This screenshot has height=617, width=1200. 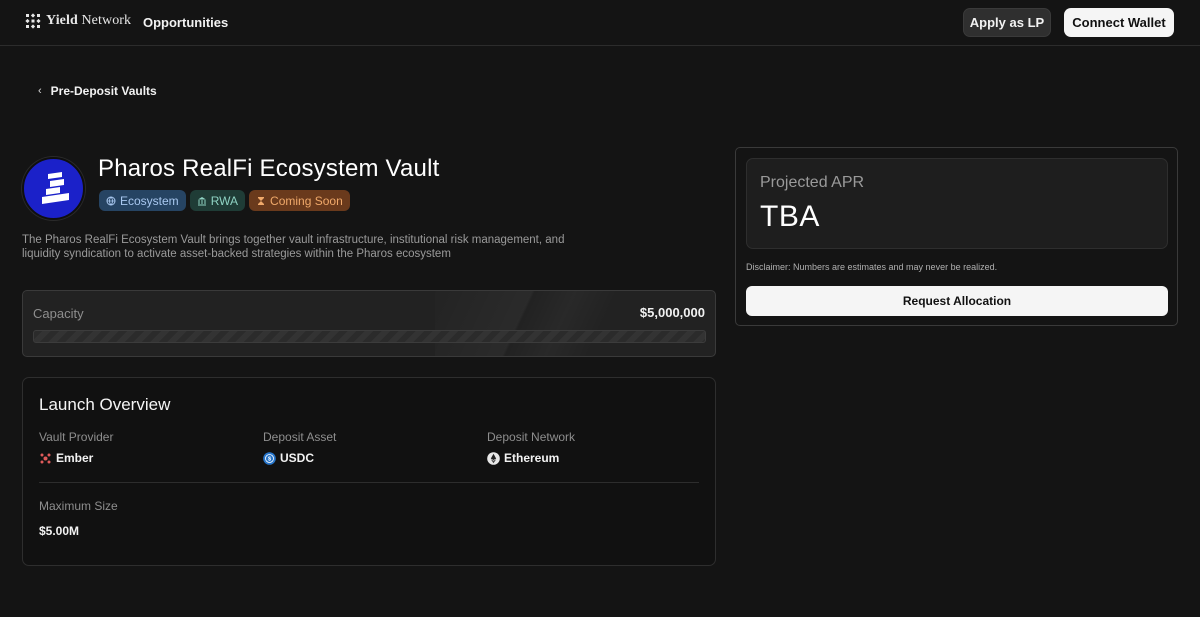 I want to click on maximum-size-label: Maximum Size, so click(x=78, y=506).